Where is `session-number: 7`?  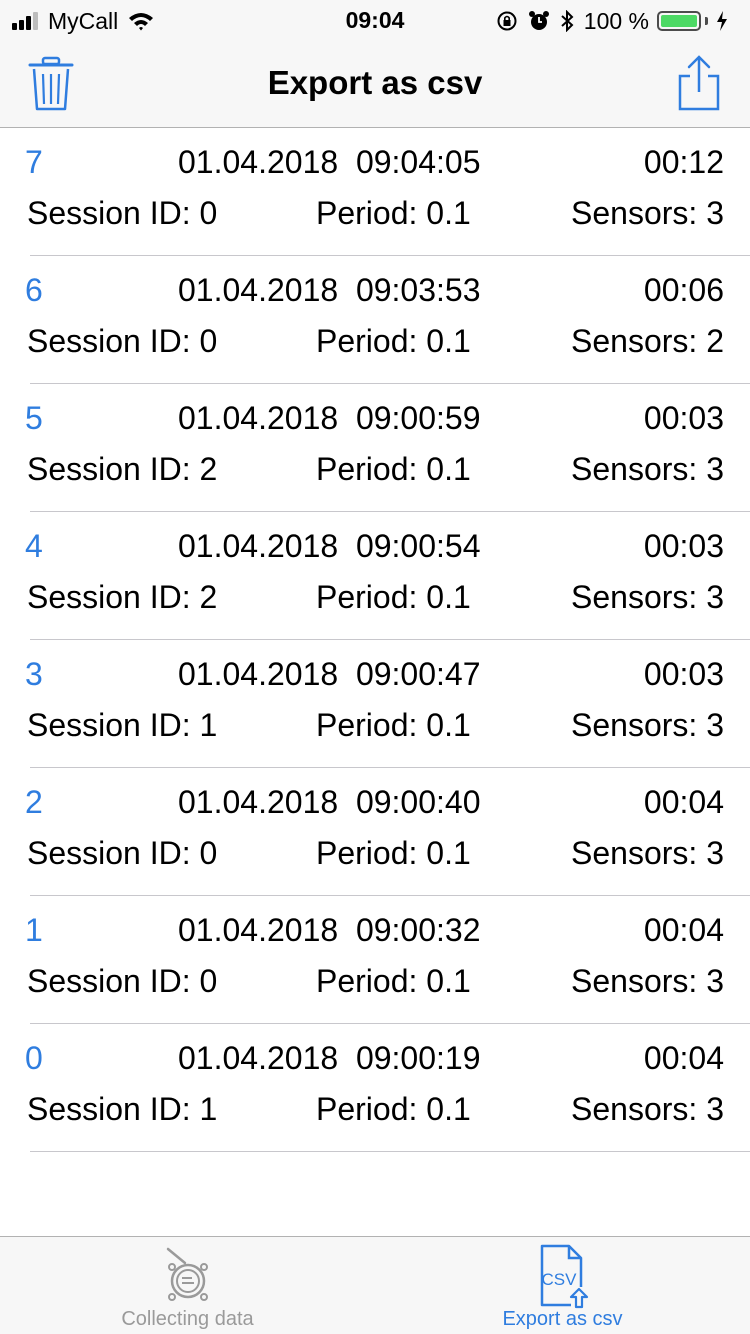
session-number: 7 is located at coordinates (34, 162).